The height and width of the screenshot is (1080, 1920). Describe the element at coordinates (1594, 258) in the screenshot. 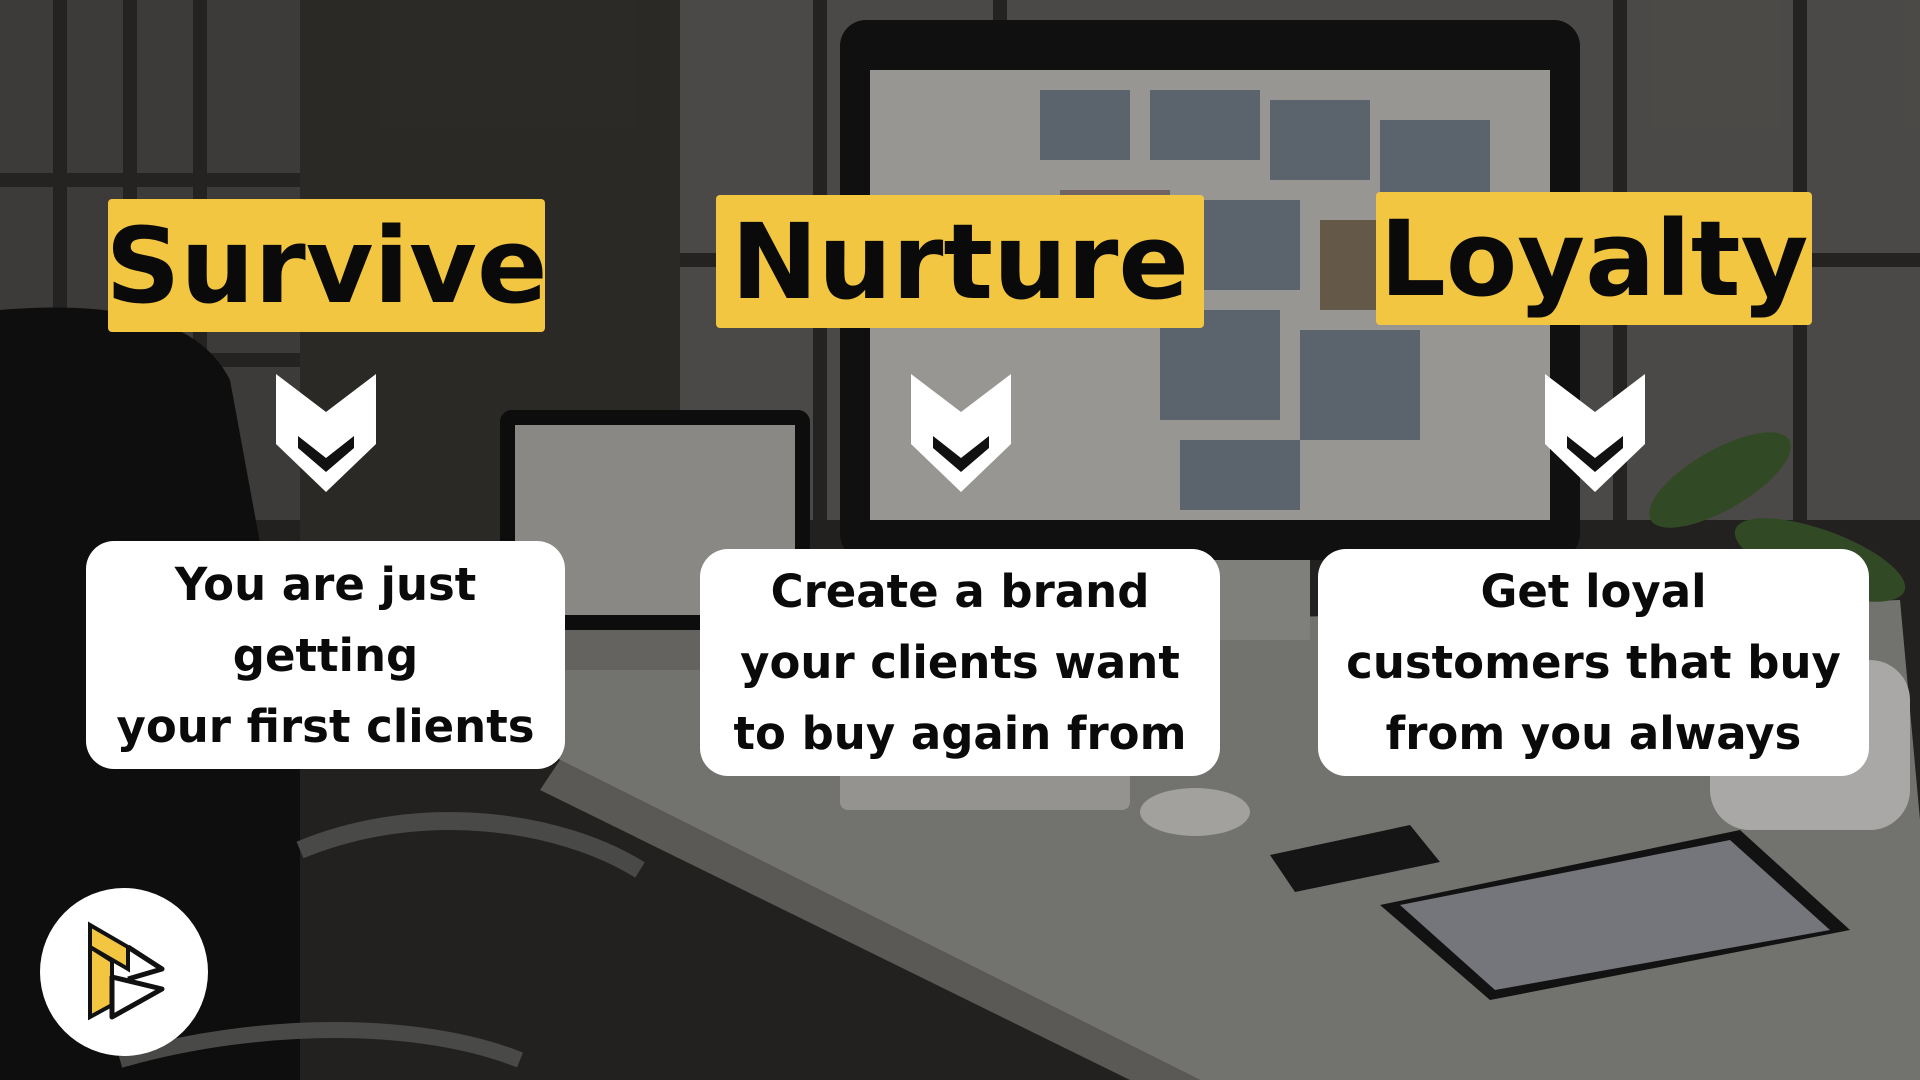

I see `stage-title-loyalty: Loyalty` at that location.